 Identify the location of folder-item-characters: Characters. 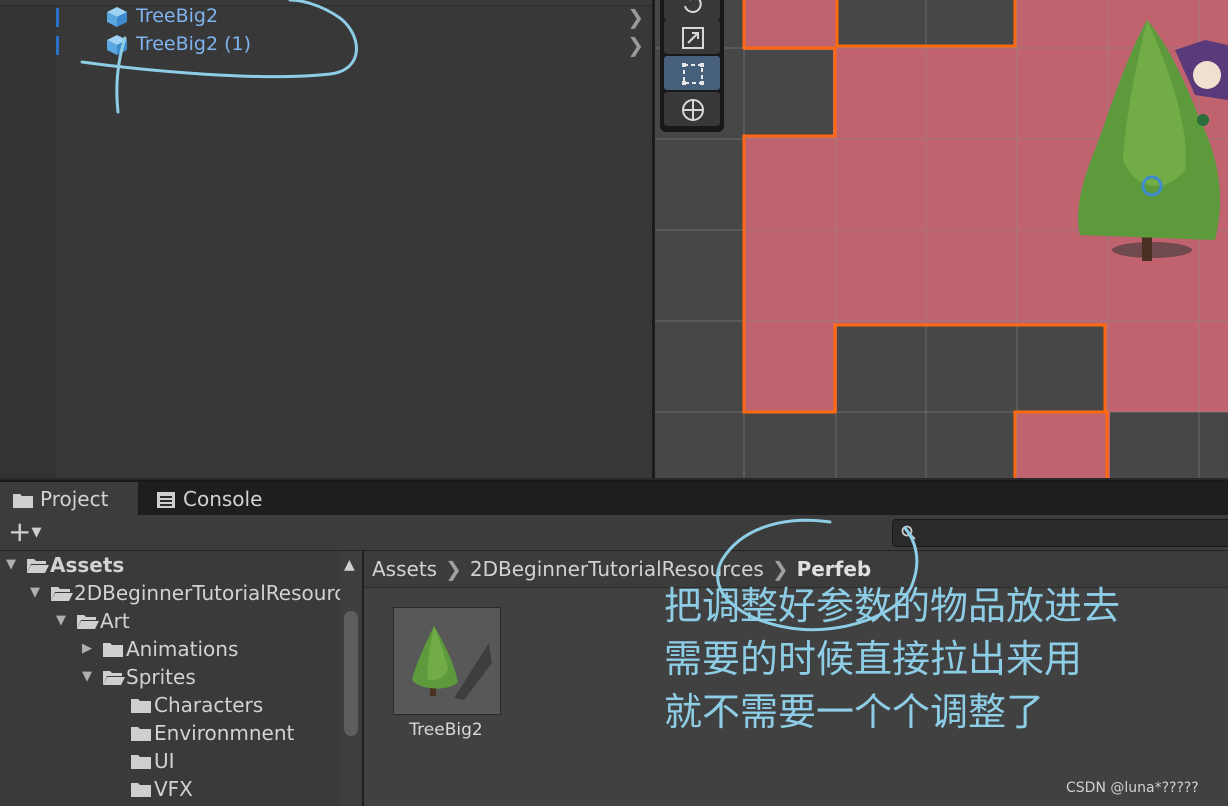
(196, 705).